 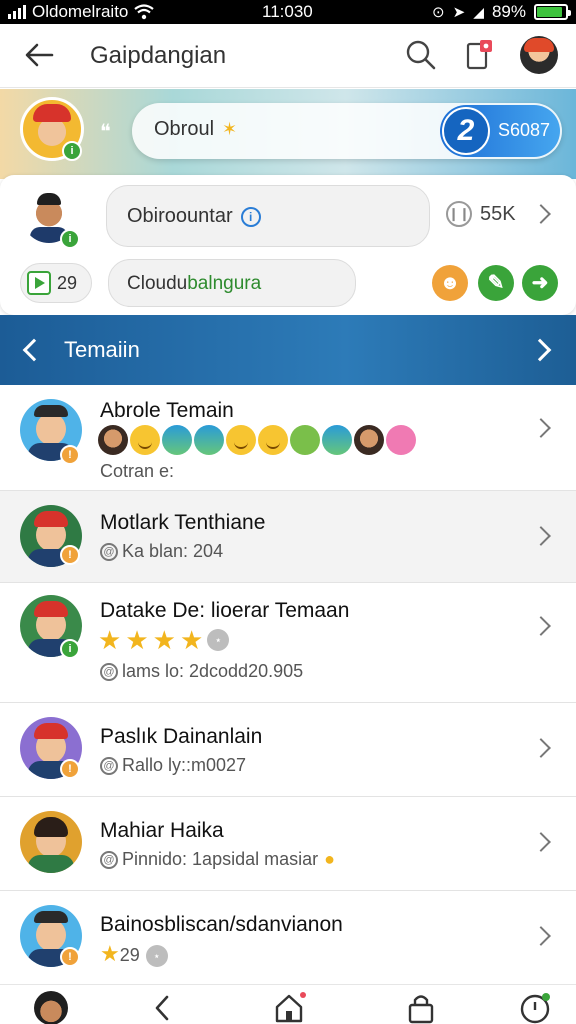 I want to click on profile-avatar, so click(x=539, y=55).